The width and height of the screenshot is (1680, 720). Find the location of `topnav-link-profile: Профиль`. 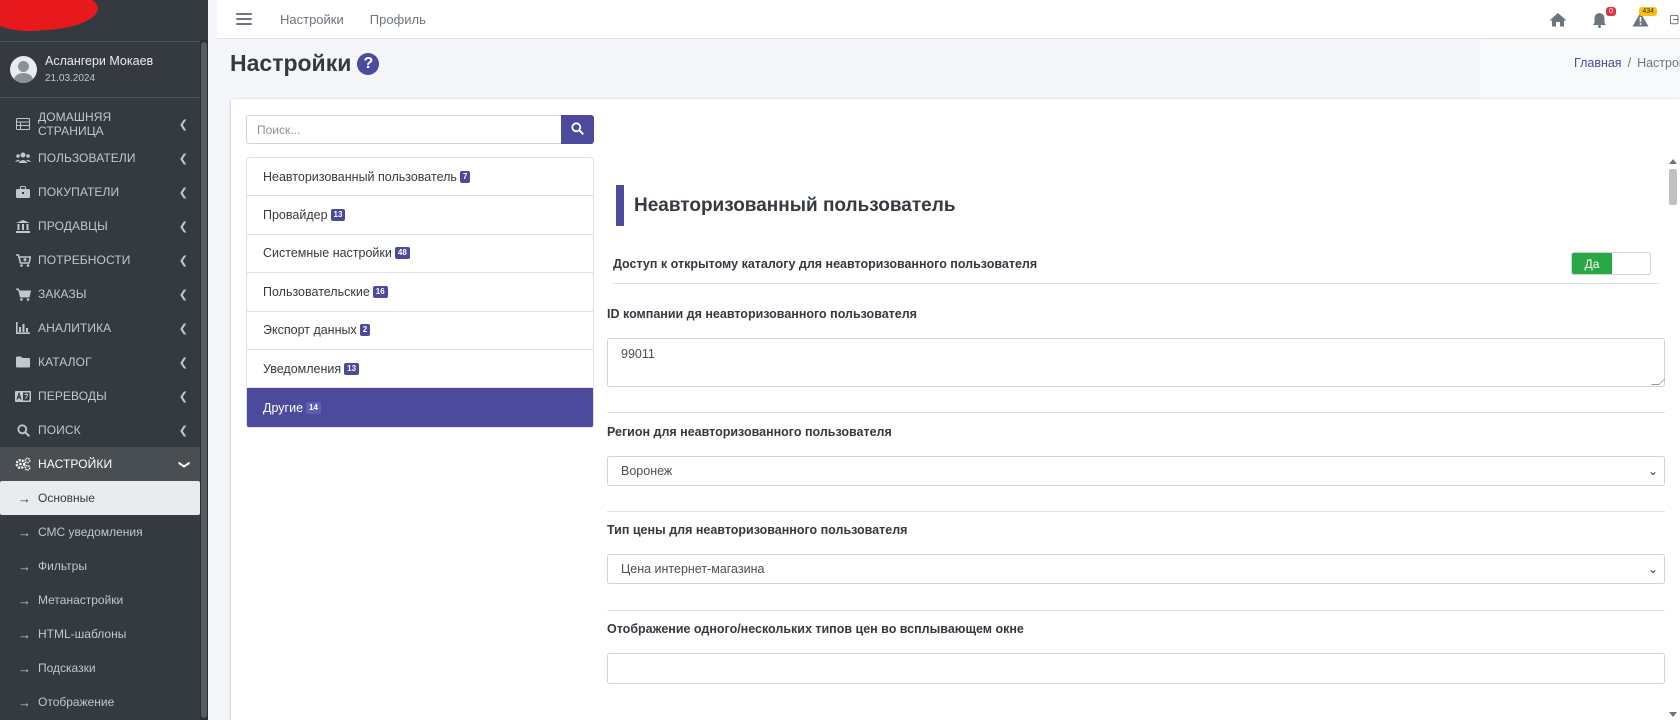

topnav-link-profile: Профиль is located at coordinates (398, 19).